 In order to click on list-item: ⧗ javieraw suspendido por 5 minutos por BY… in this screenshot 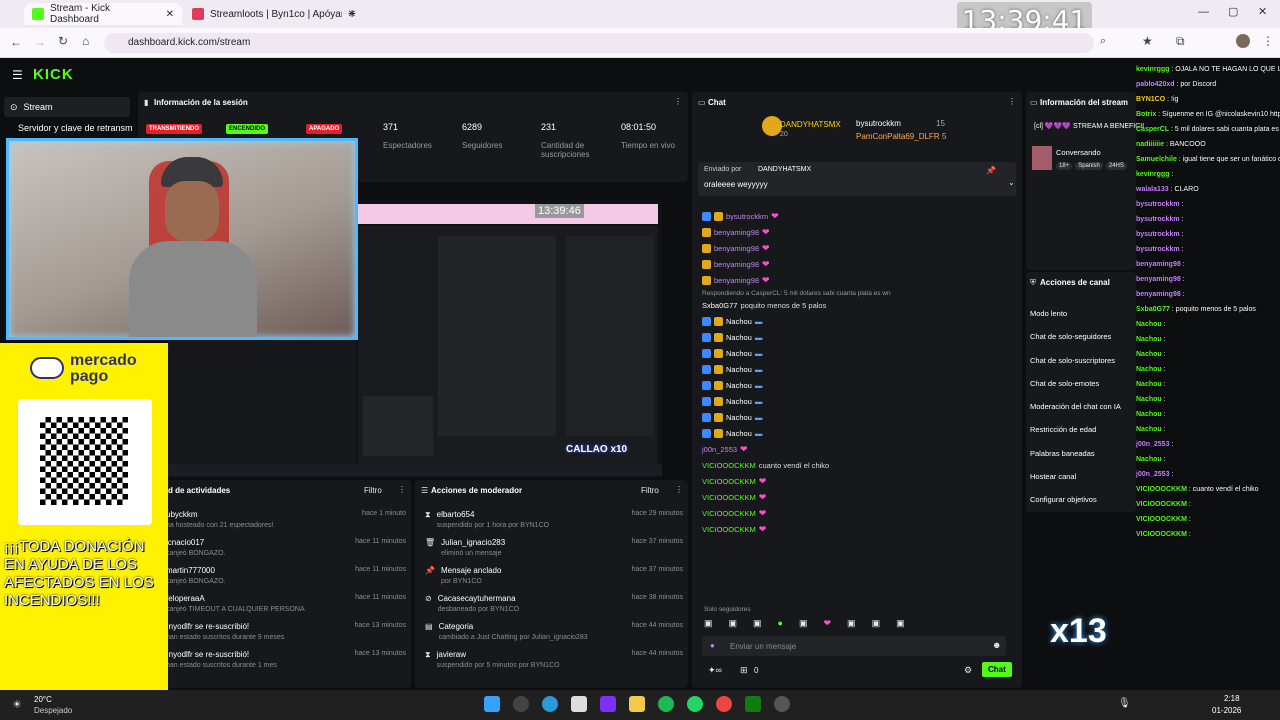, I will do `click(554, 664)`.